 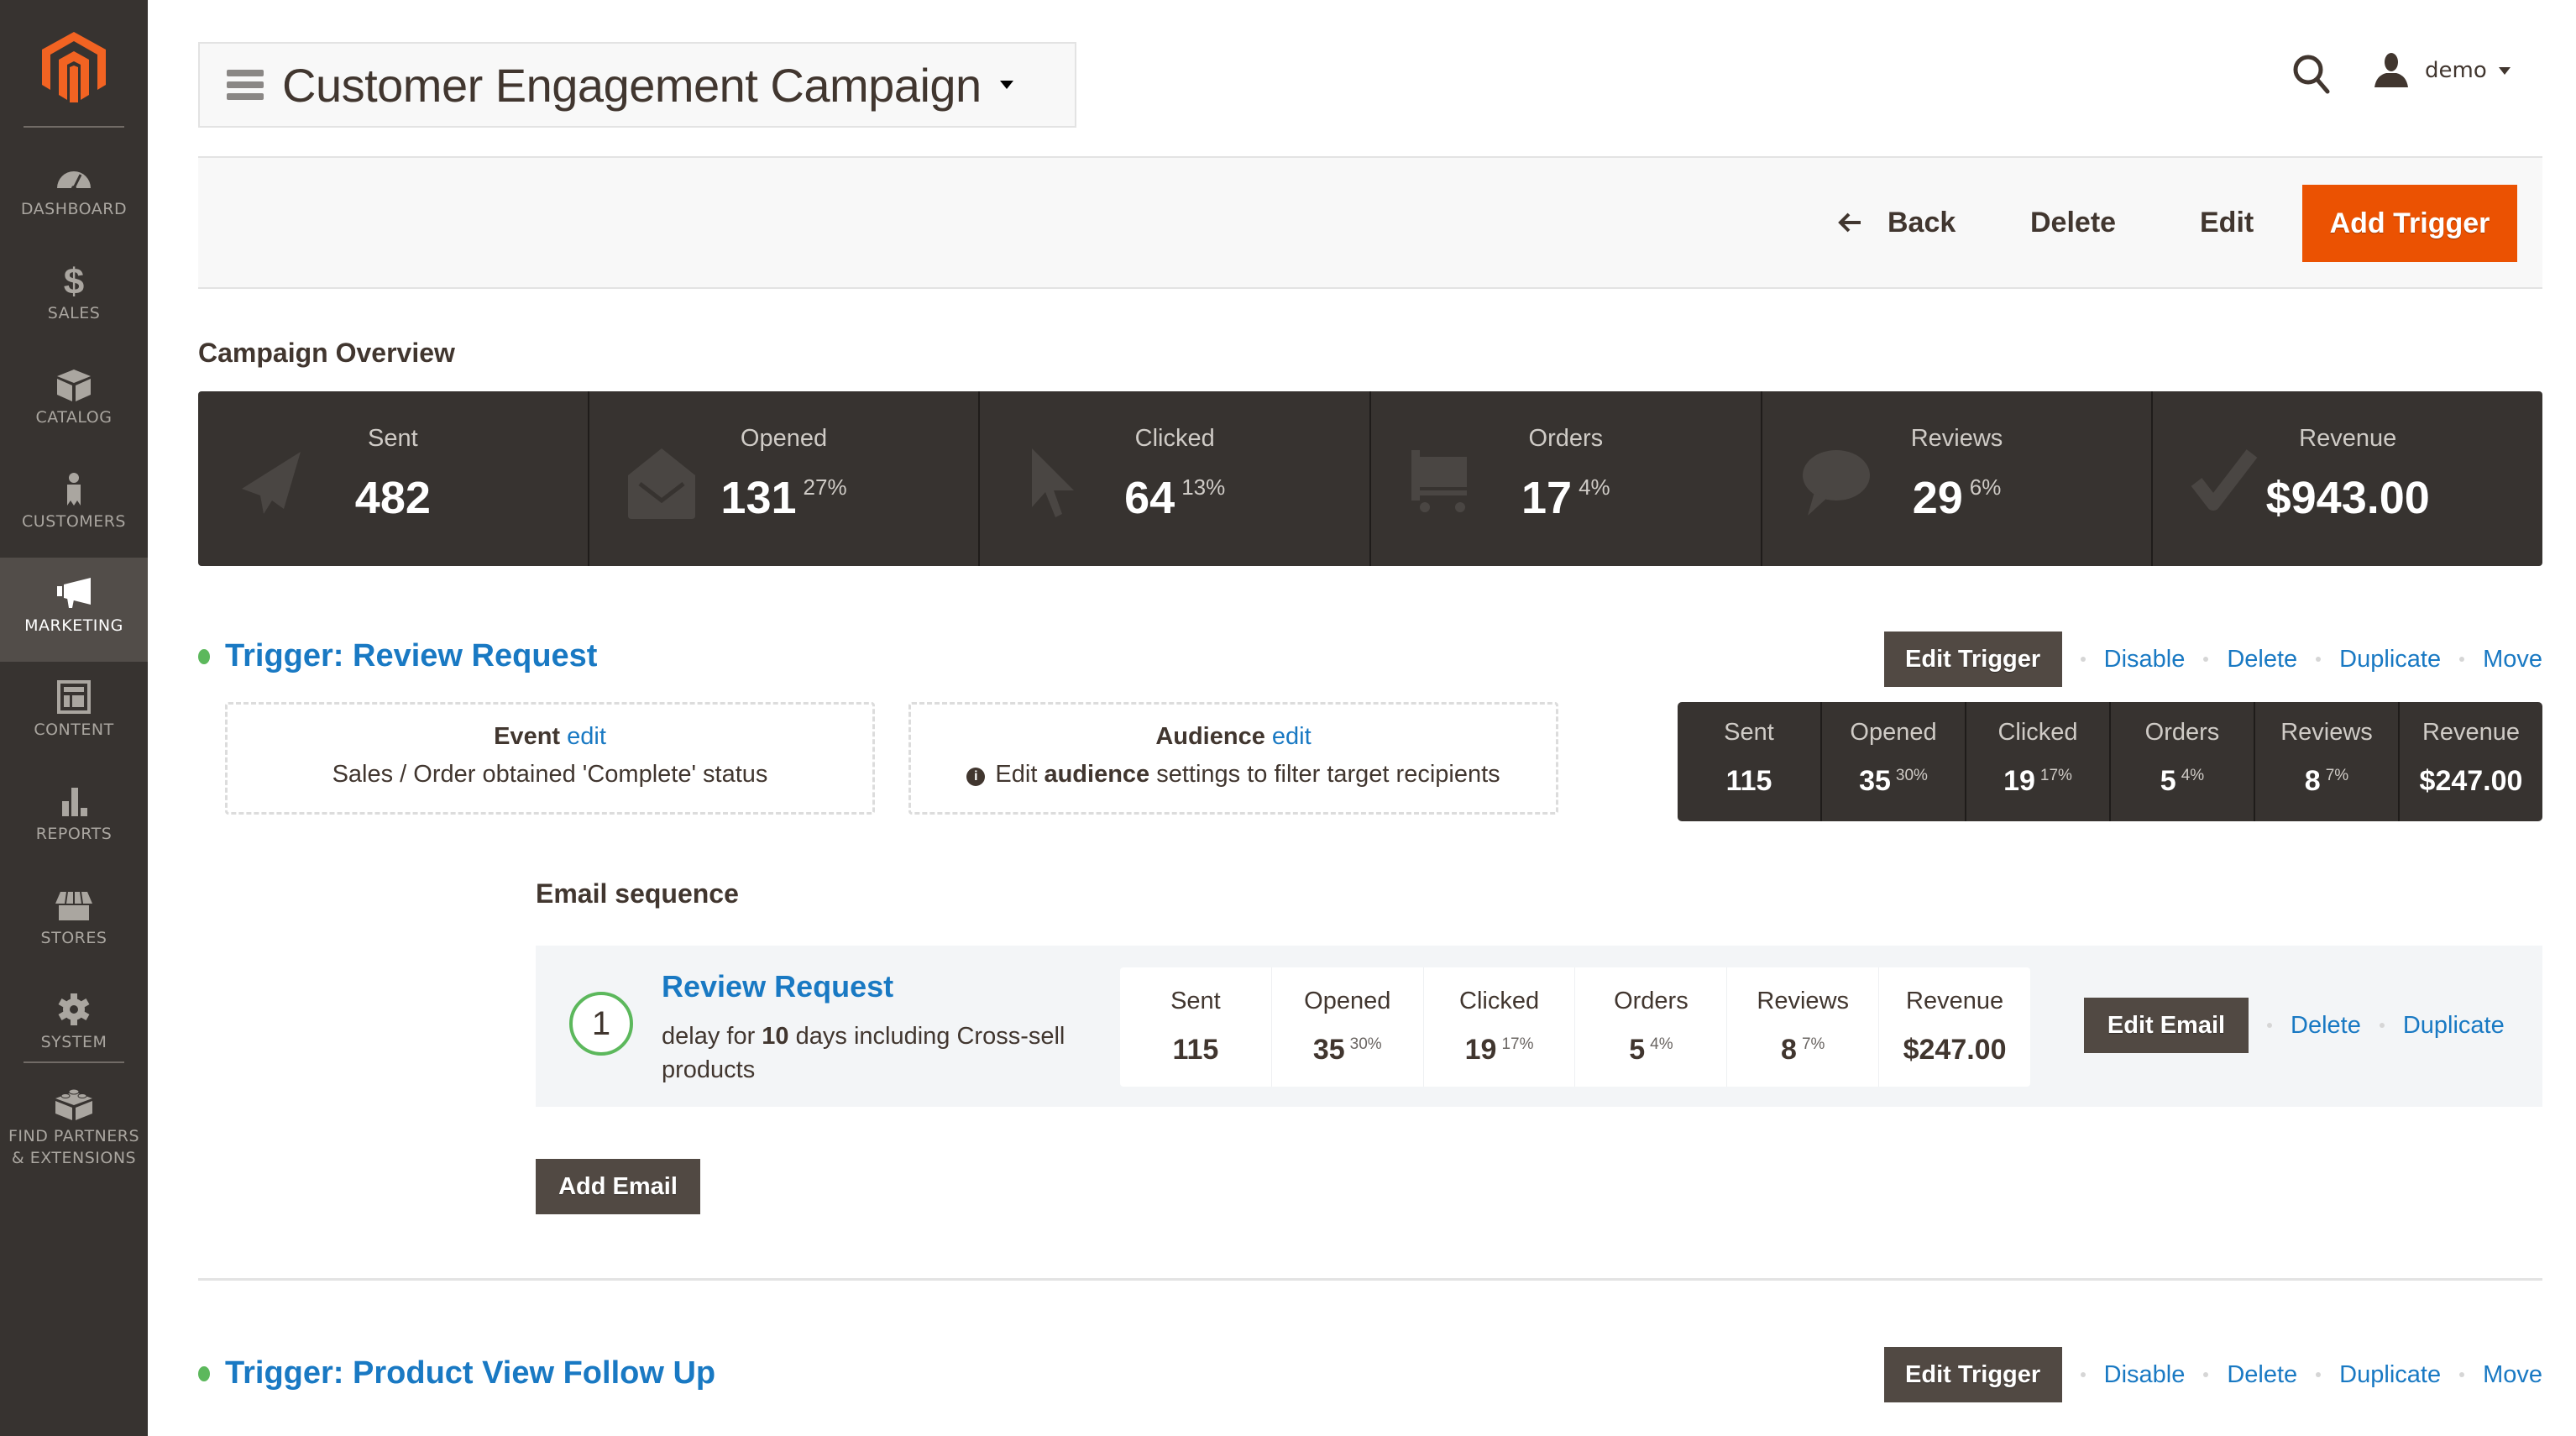 What do you see at coordinates (618, 1187) in the screenshot?
I see `add-email-button: Add Email` at bounding box center [618, 1187].